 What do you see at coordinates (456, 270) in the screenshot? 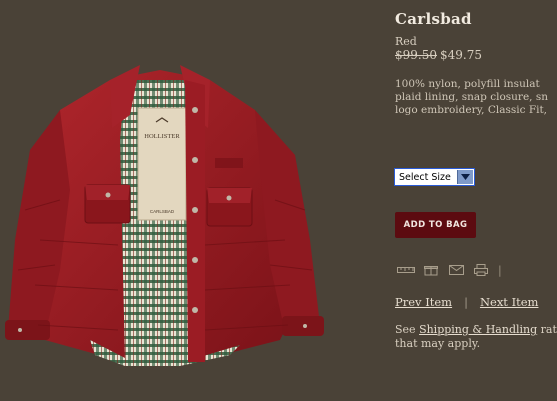
I see `email-icon` at bounding box center [456, 270].